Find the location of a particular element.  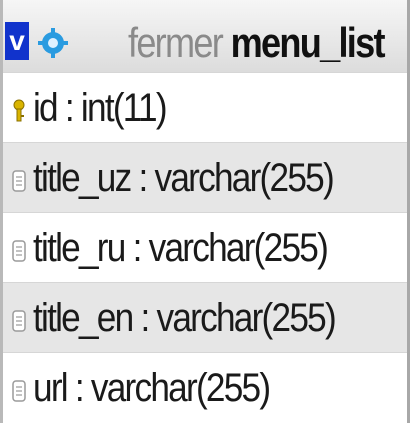

primary-key-icon is located at coordinates (19, 110).